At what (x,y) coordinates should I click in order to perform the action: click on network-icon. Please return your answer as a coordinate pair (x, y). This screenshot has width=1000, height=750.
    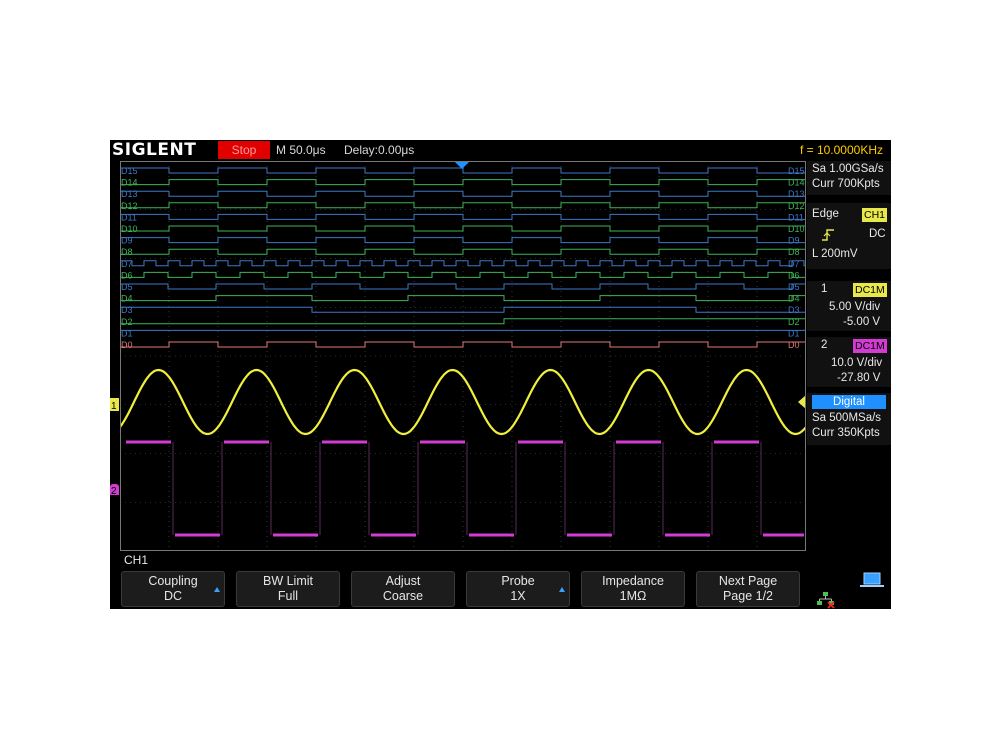
    Looking at the image, I should click on (826, 600).